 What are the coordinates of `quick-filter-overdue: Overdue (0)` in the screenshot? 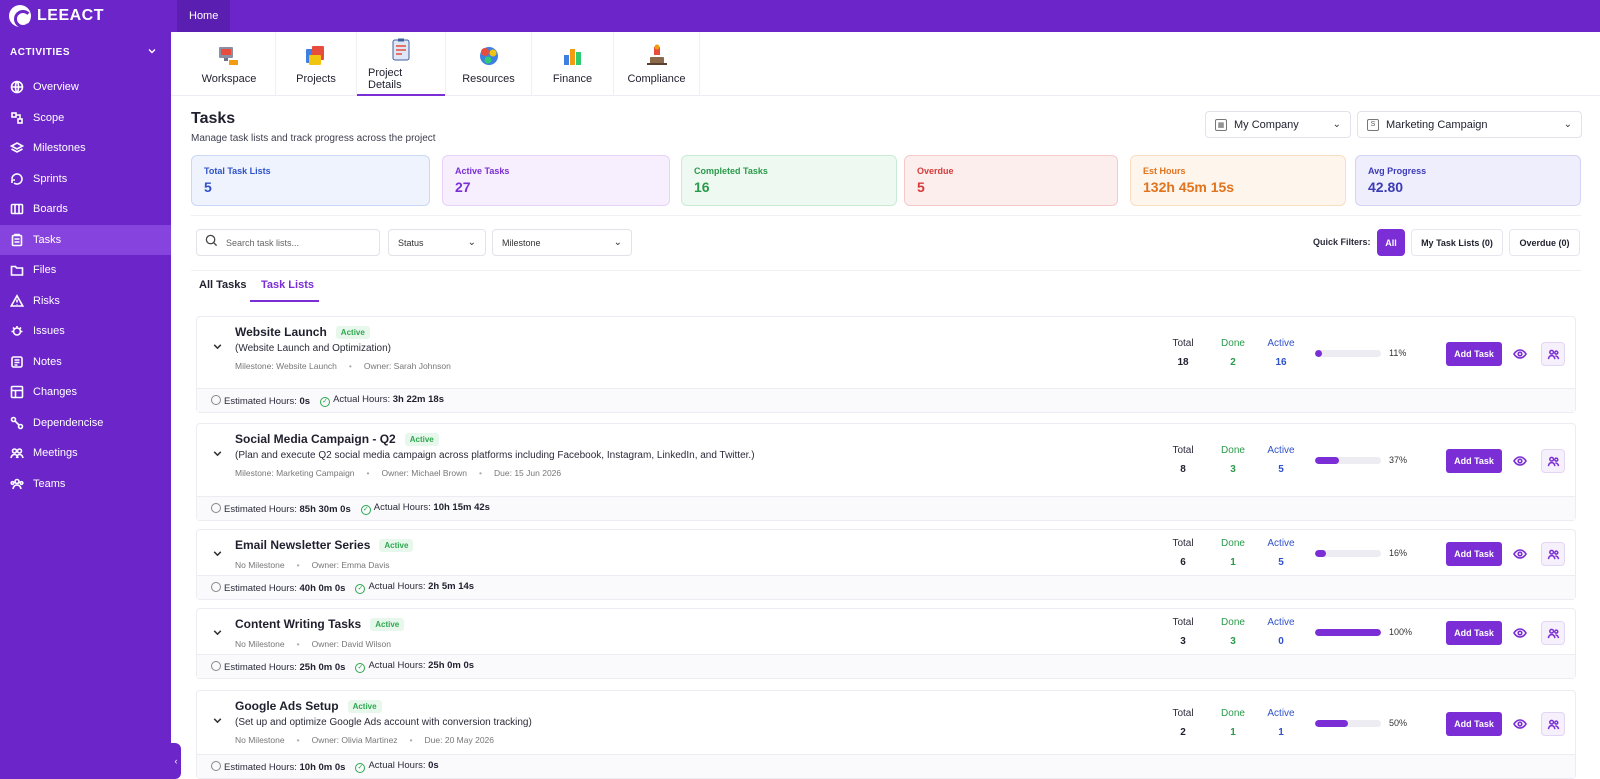 It's located at (1544, 242).